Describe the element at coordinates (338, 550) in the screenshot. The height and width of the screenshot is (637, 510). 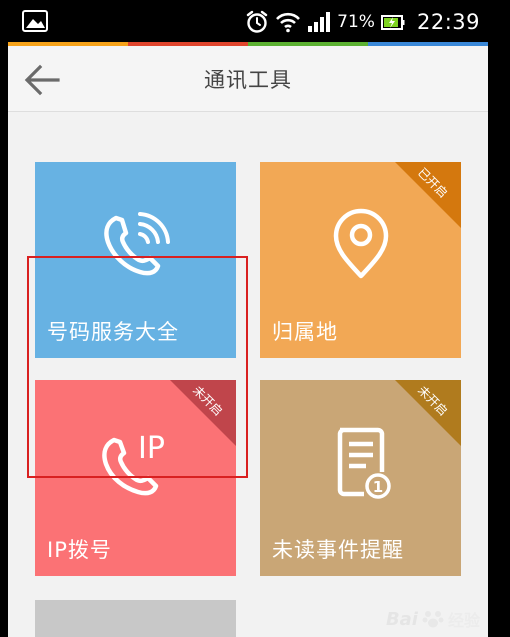
I see `tile-label: 未读事件提醒` at that location.